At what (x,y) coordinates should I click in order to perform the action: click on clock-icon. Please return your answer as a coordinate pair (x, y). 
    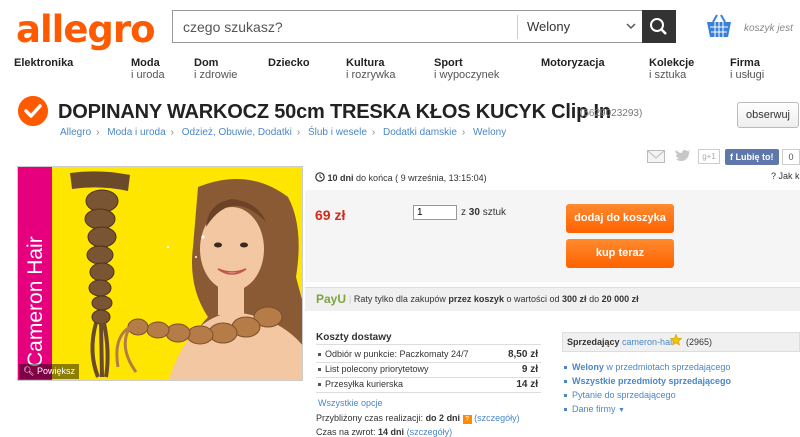
    Looking at the image, I should click on (320, 177).